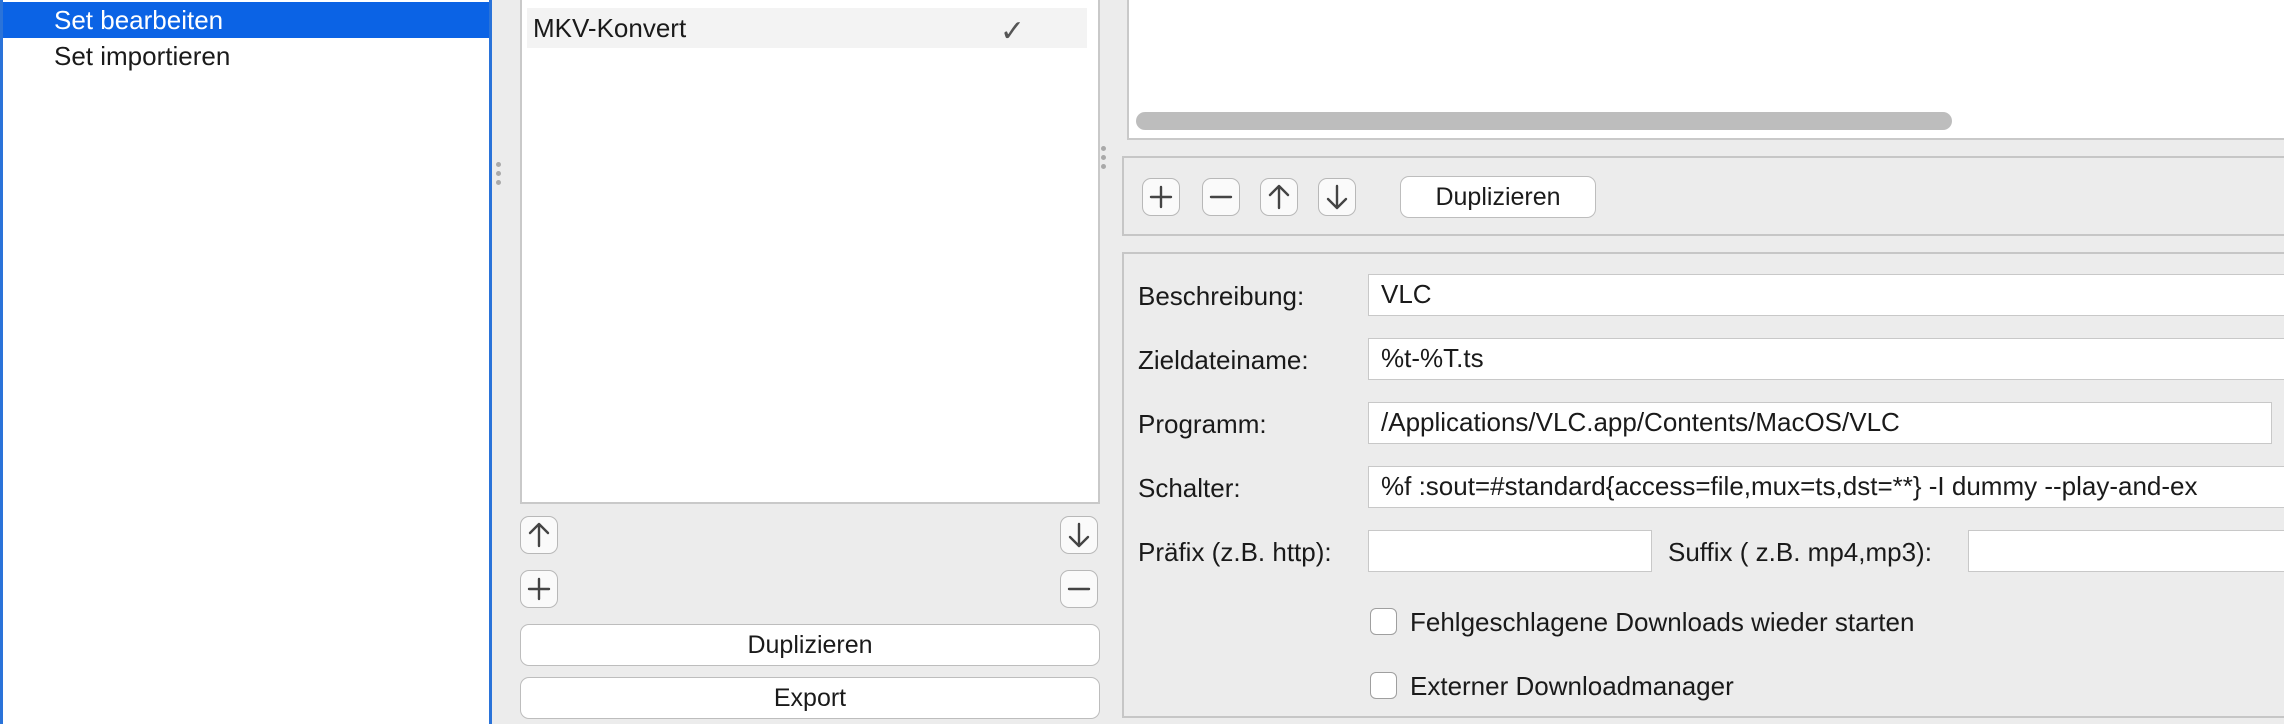 This screenshot has height=724, width=2284. I want to click on suffix-field, so click(2126, 551).